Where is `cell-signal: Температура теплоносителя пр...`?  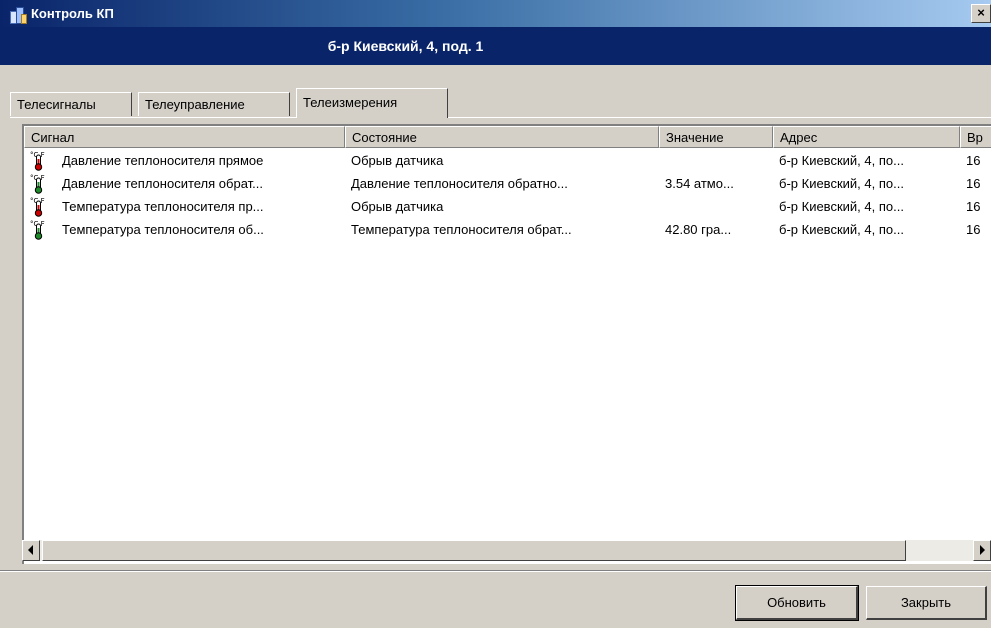
cell-signal: Температура теплоносителя пр... is located at coordinates (163, 206).